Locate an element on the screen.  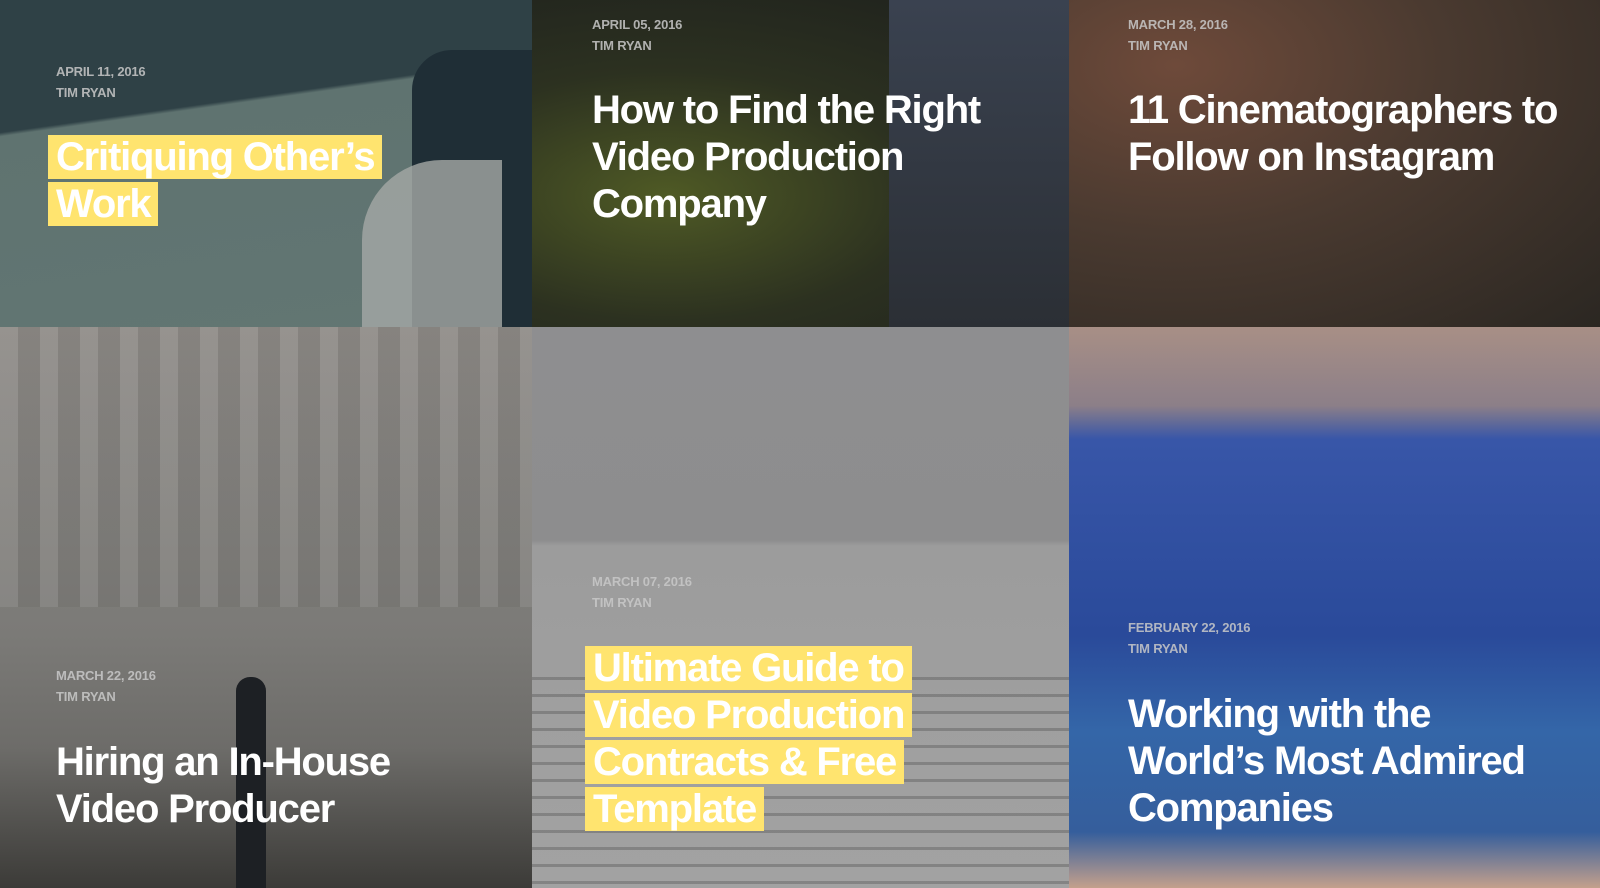
post-title: Critiquing Other’s Work is located at coordinates (258, 181).